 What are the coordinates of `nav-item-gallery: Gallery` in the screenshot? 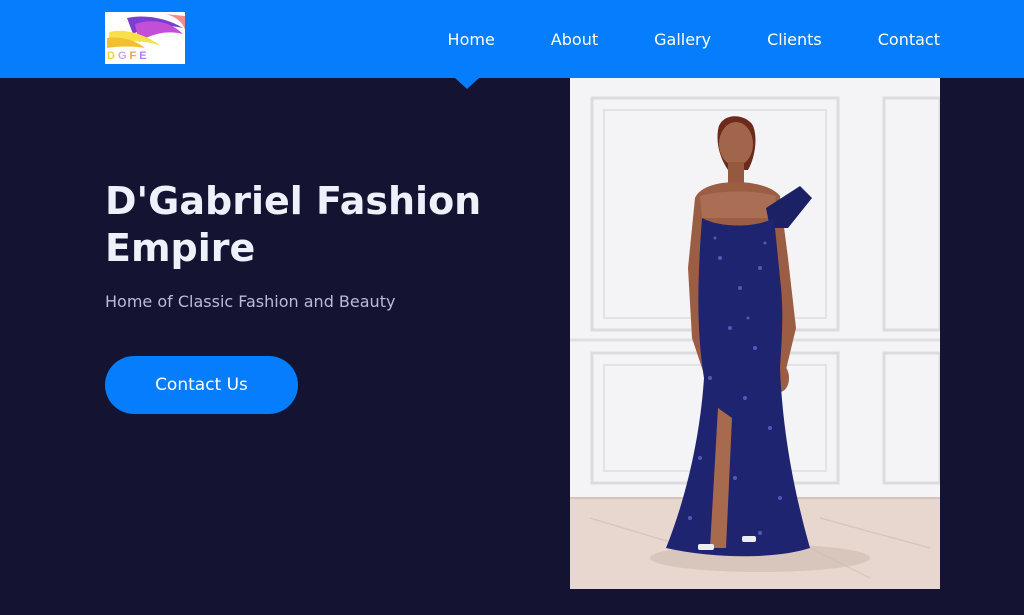 It's located at (682, 39).